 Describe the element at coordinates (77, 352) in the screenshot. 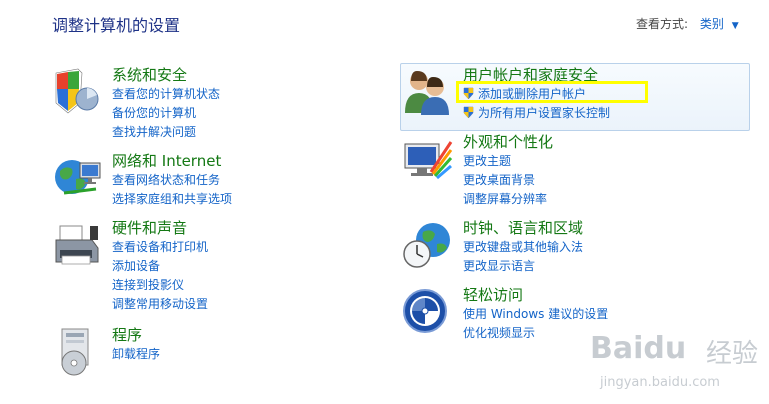

I see `programs-disc-icon` at that location.